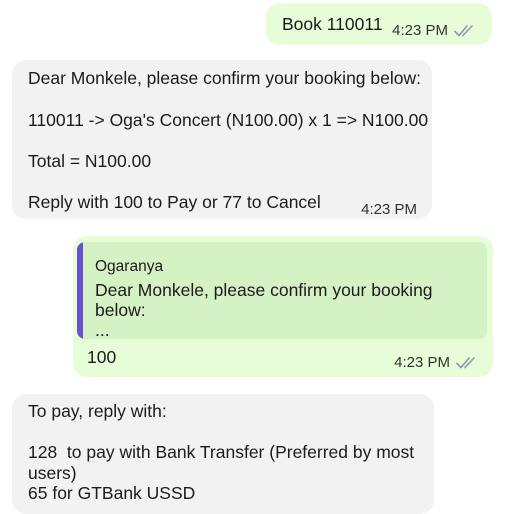 The image size is (511, 514). What do you see at coordinates (129, 266) in the screenshot?
I see `quoted-author: Ogaranya` at bounding box center [129, 266].